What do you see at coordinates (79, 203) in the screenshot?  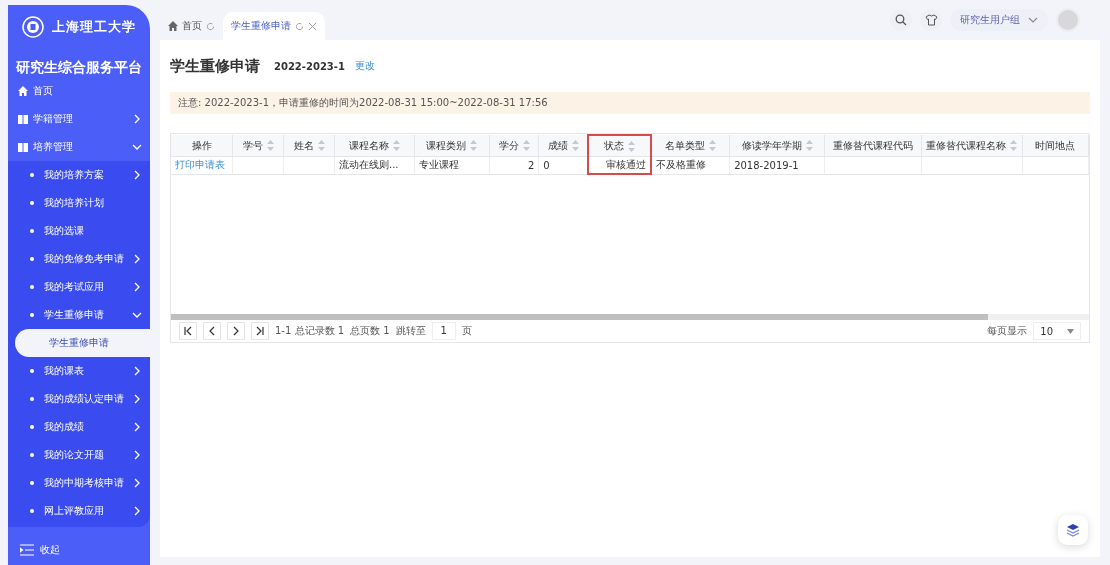 I see `nav-item: 我的培养计划` at bounding box center [79, 203].